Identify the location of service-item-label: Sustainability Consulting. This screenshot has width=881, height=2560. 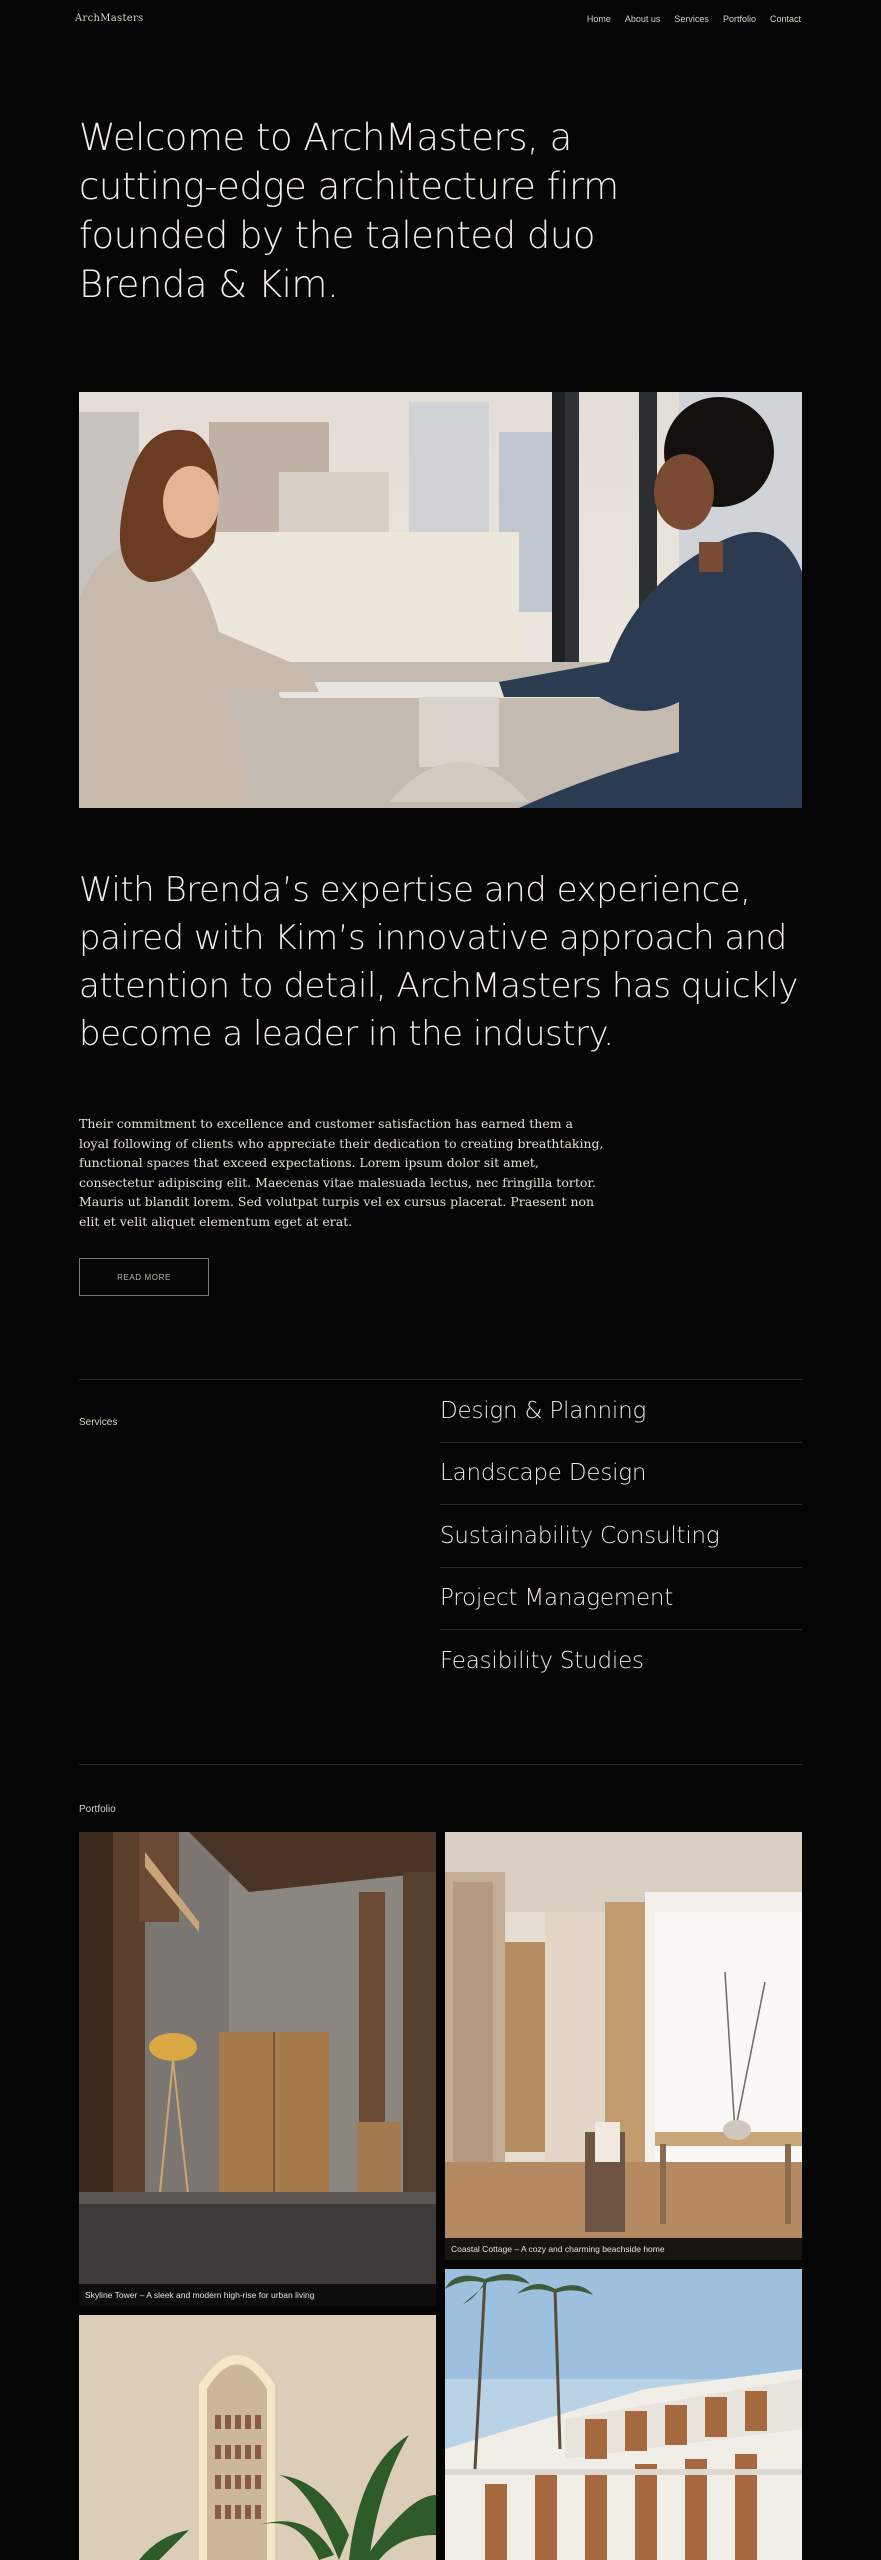
(580, 1535).